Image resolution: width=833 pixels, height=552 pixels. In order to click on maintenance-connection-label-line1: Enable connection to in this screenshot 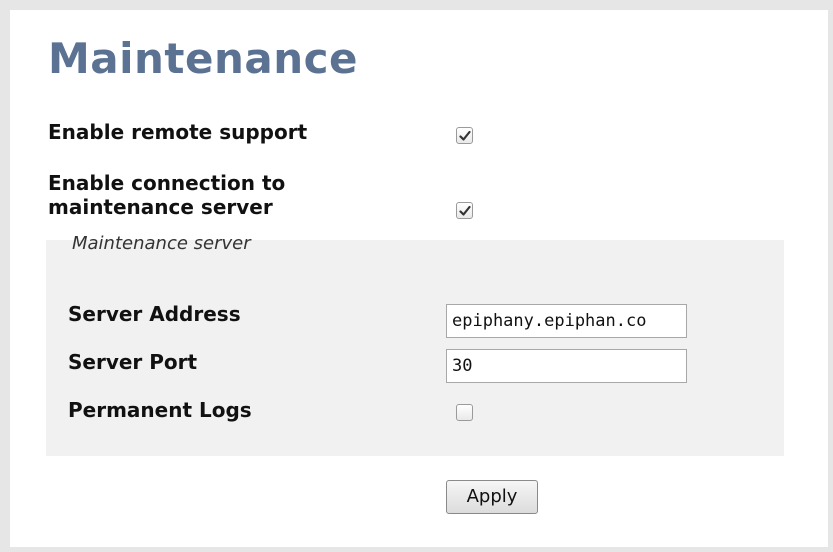, I will do `click(167, 183)`.